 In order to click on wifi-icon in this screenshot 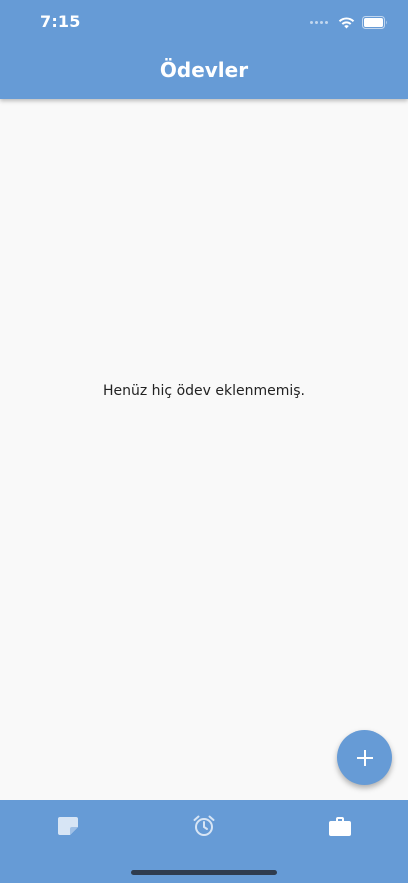, I will do `click(346, 22)`.